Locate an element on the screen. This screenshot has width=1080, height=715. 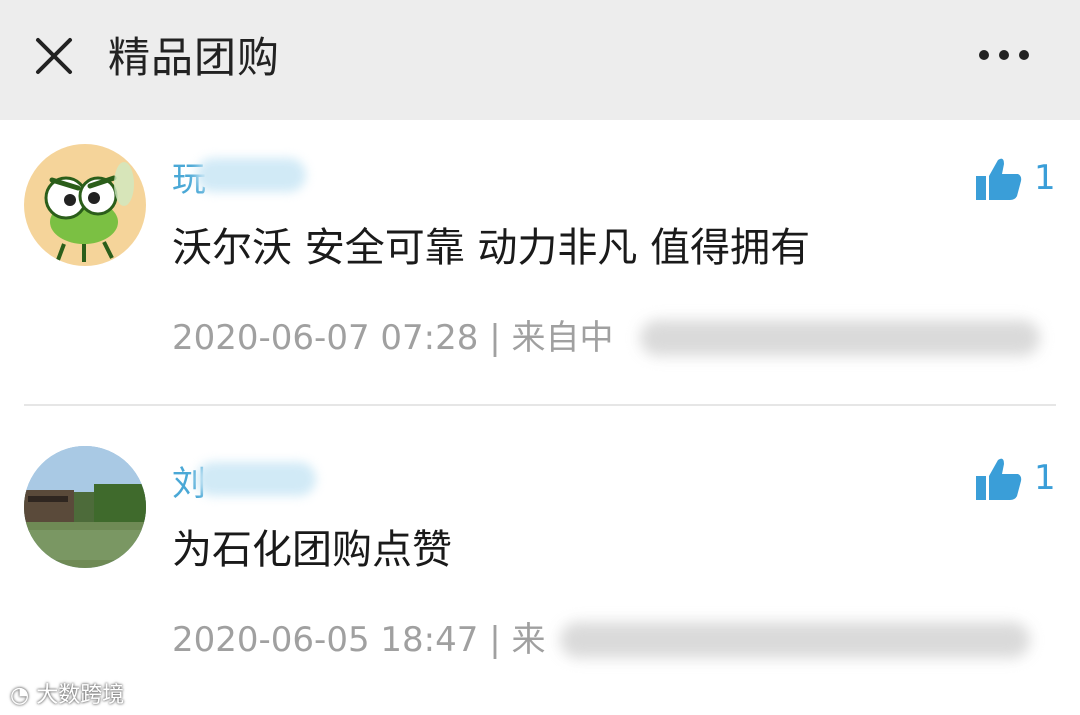
watermark: ◔ 大数跨境 is located at coordinates (67, 695).